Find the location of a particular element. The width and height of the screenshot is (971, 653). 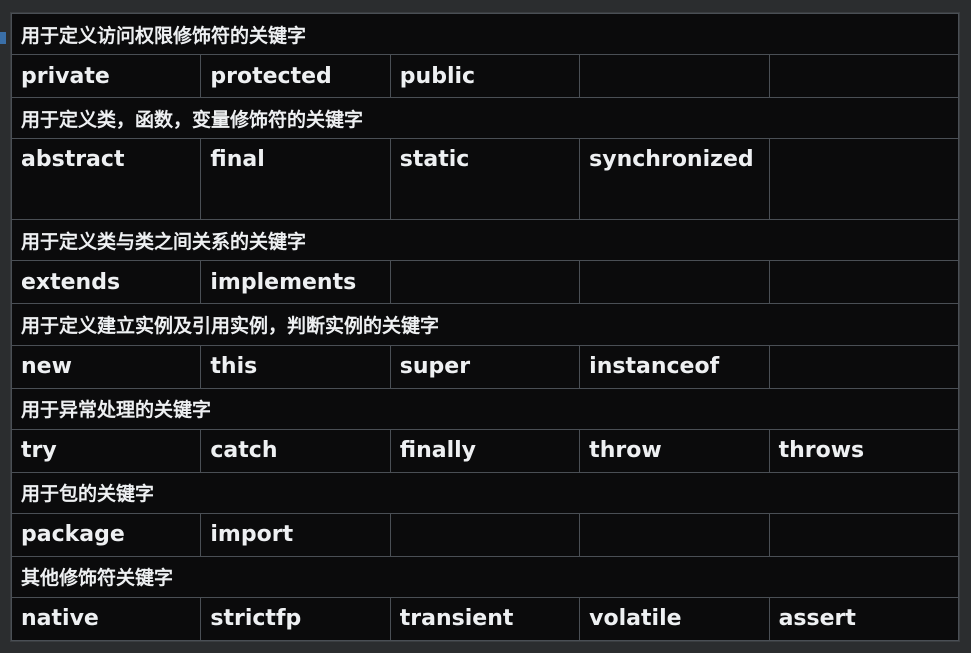

category-row: 用于定义访问权限修饰符的关键字 is located at coordinates (485, 34).